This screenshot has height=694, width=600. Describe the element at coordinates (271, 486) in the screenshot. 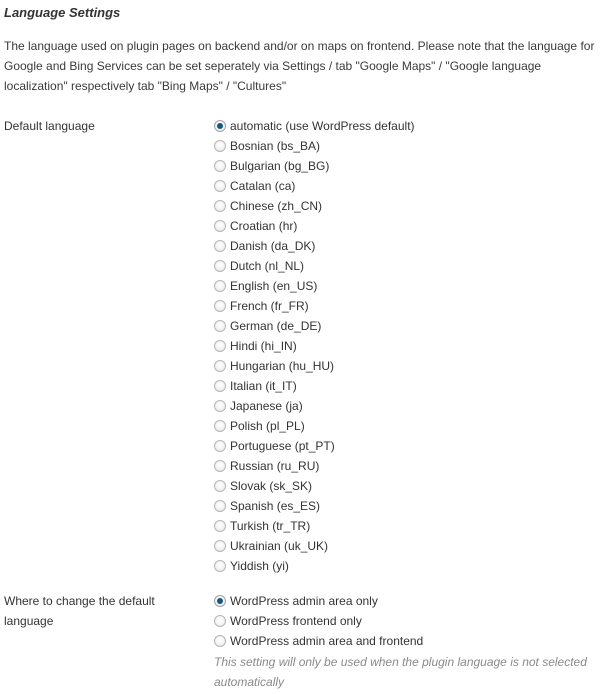

I see `radio-option-label: Slovak (sk_SK)` at that location.